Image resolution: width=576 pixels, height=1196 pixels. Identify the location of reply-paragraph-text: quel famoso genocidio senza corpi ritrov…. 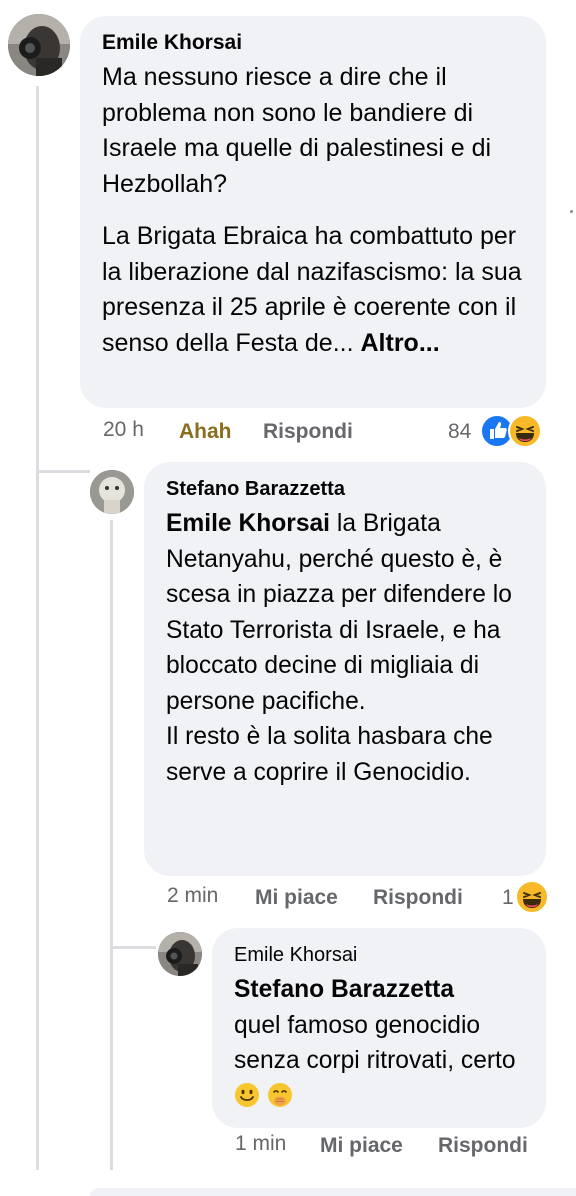
(375, 1043).